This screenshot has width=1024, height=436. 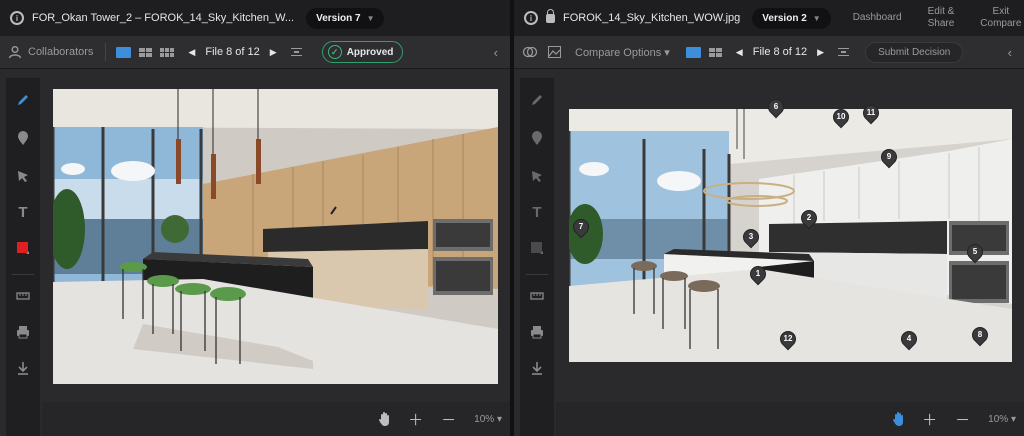 I want to click on annotation-pin: 10, so click(x=841, y=117).